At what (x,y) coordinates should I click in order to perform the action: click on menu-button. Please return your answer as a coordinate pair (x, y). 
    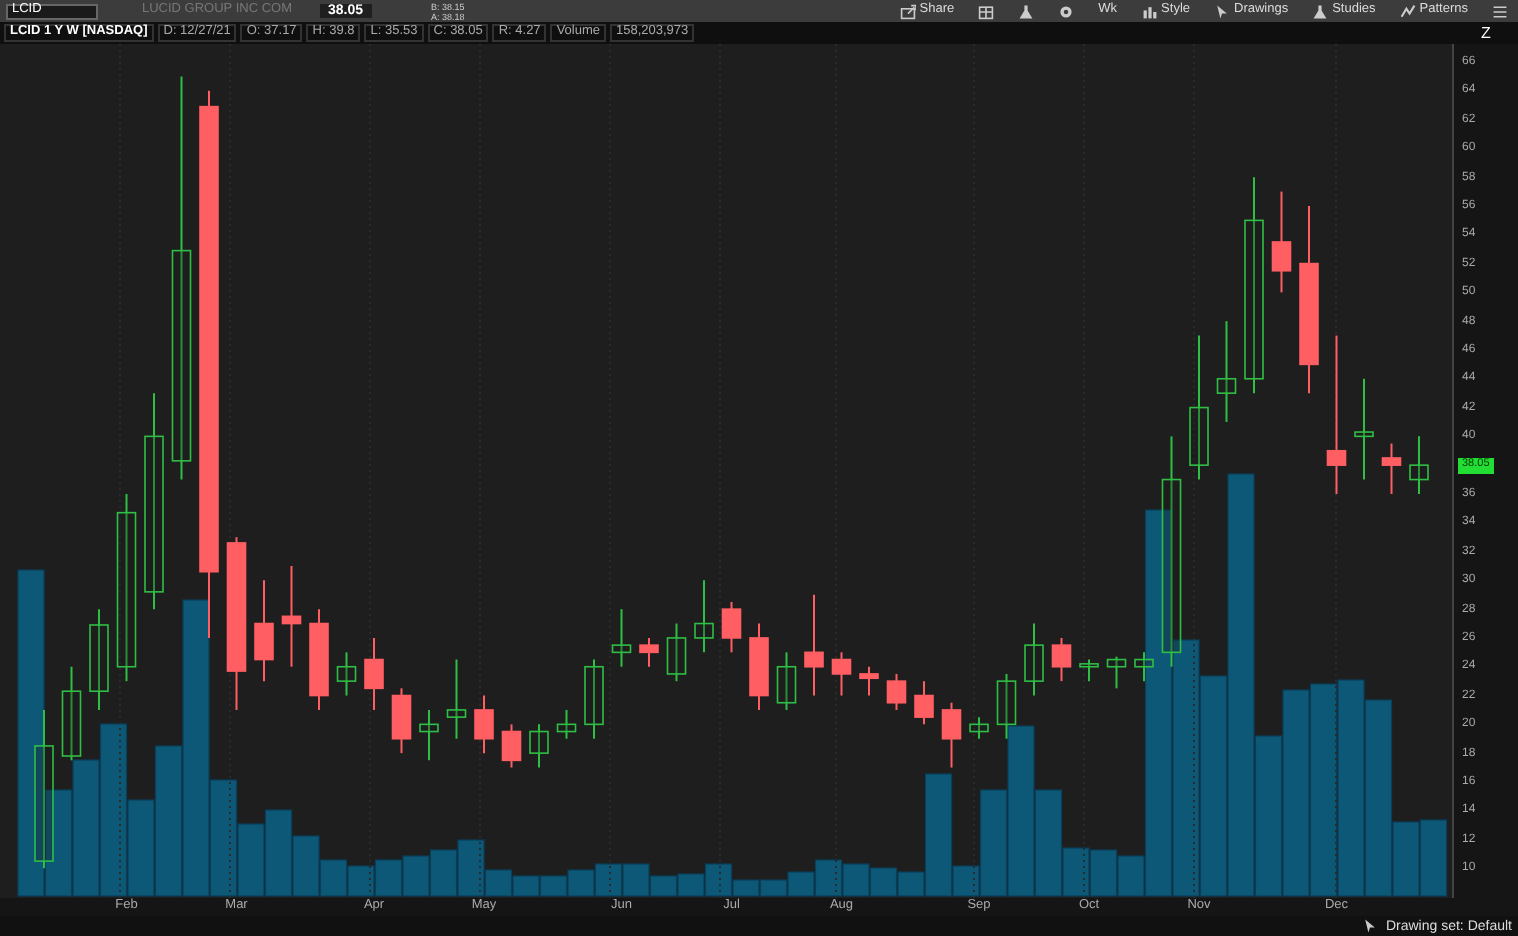
    Looking at the image, I should click on (1500, 11).